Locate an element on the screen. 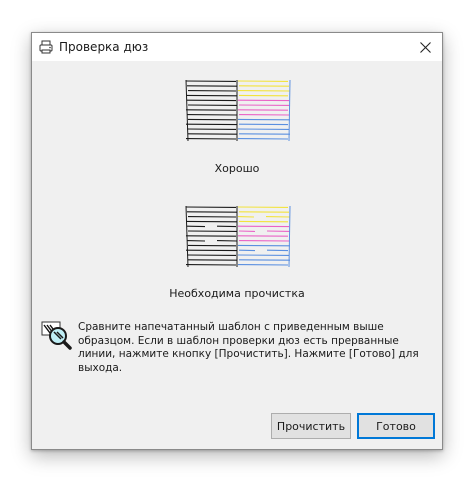 The image size is (474, 482). window-title: Проверка дюз is located at coordinates (104, 47).